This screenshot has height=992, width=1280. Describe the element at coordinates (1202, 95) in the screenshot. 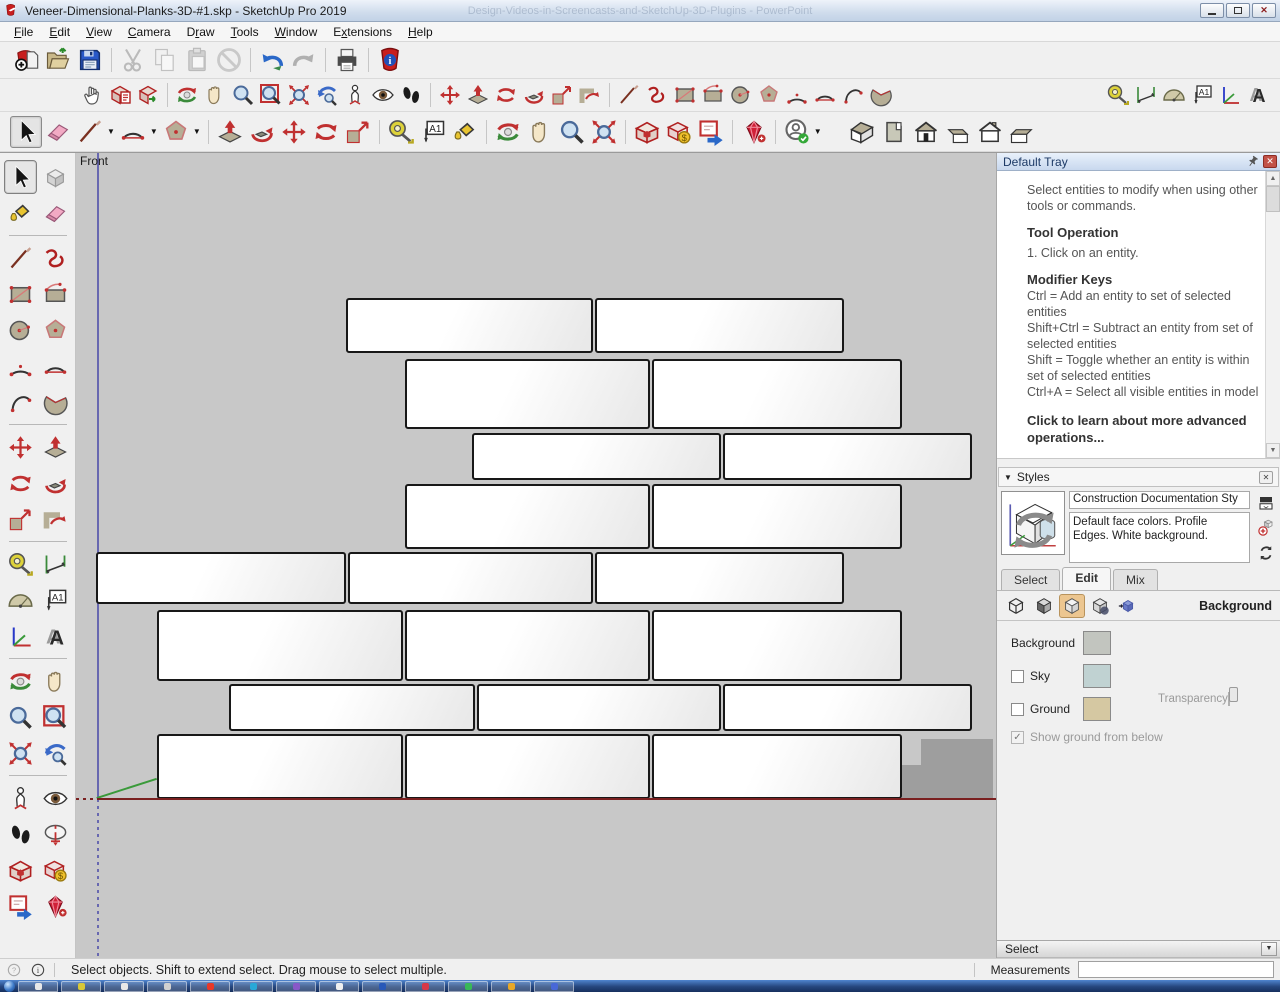

I see `text-button: A1` at that location.